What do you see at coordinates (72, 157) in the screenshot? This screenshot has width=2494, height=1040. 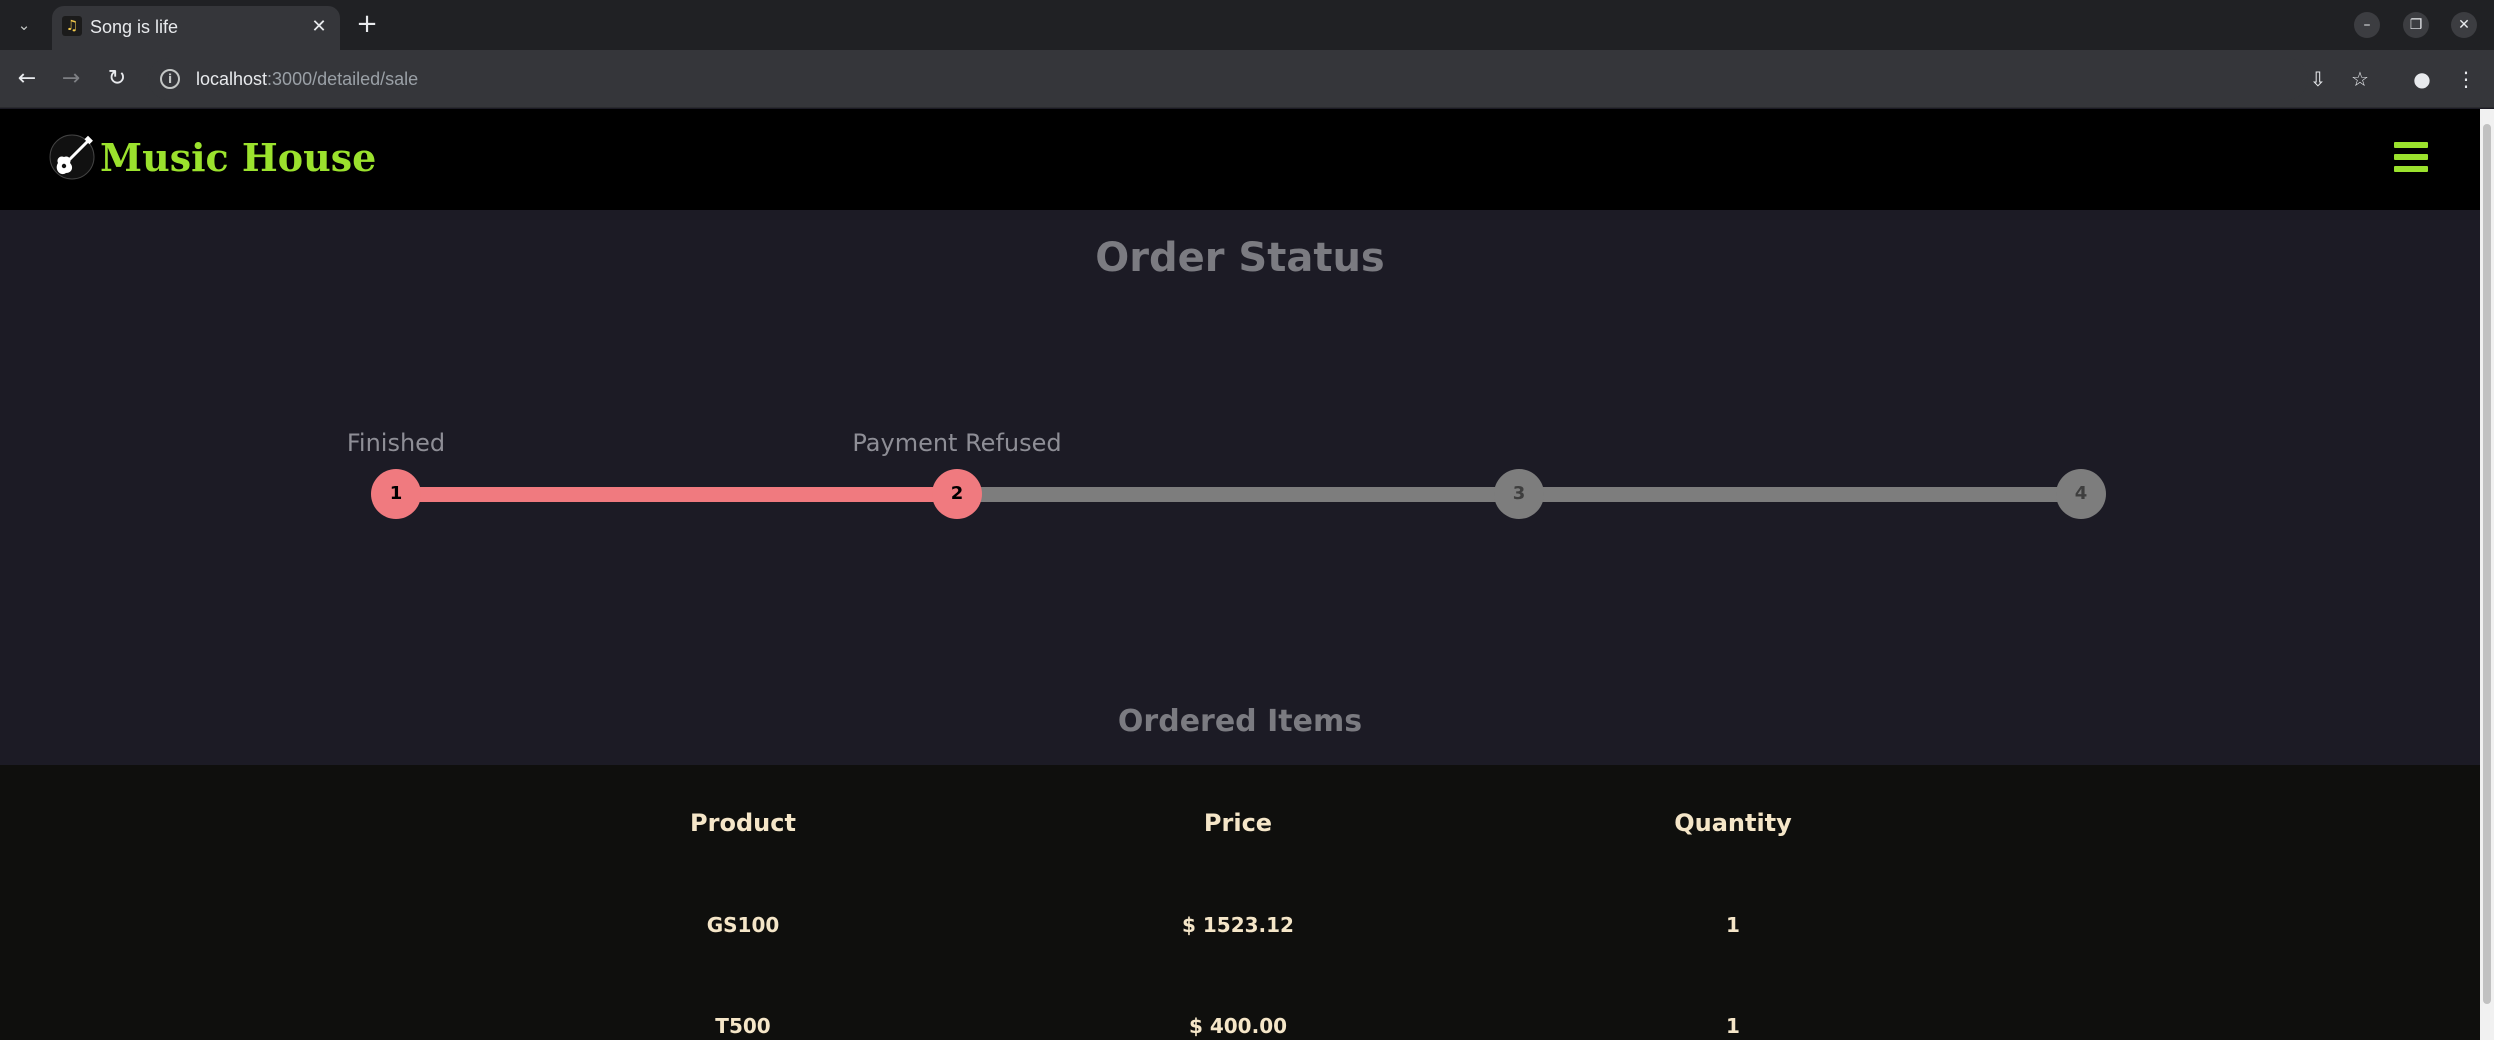 I see `guitar-logo-icon` at bounding box center [72, 157].